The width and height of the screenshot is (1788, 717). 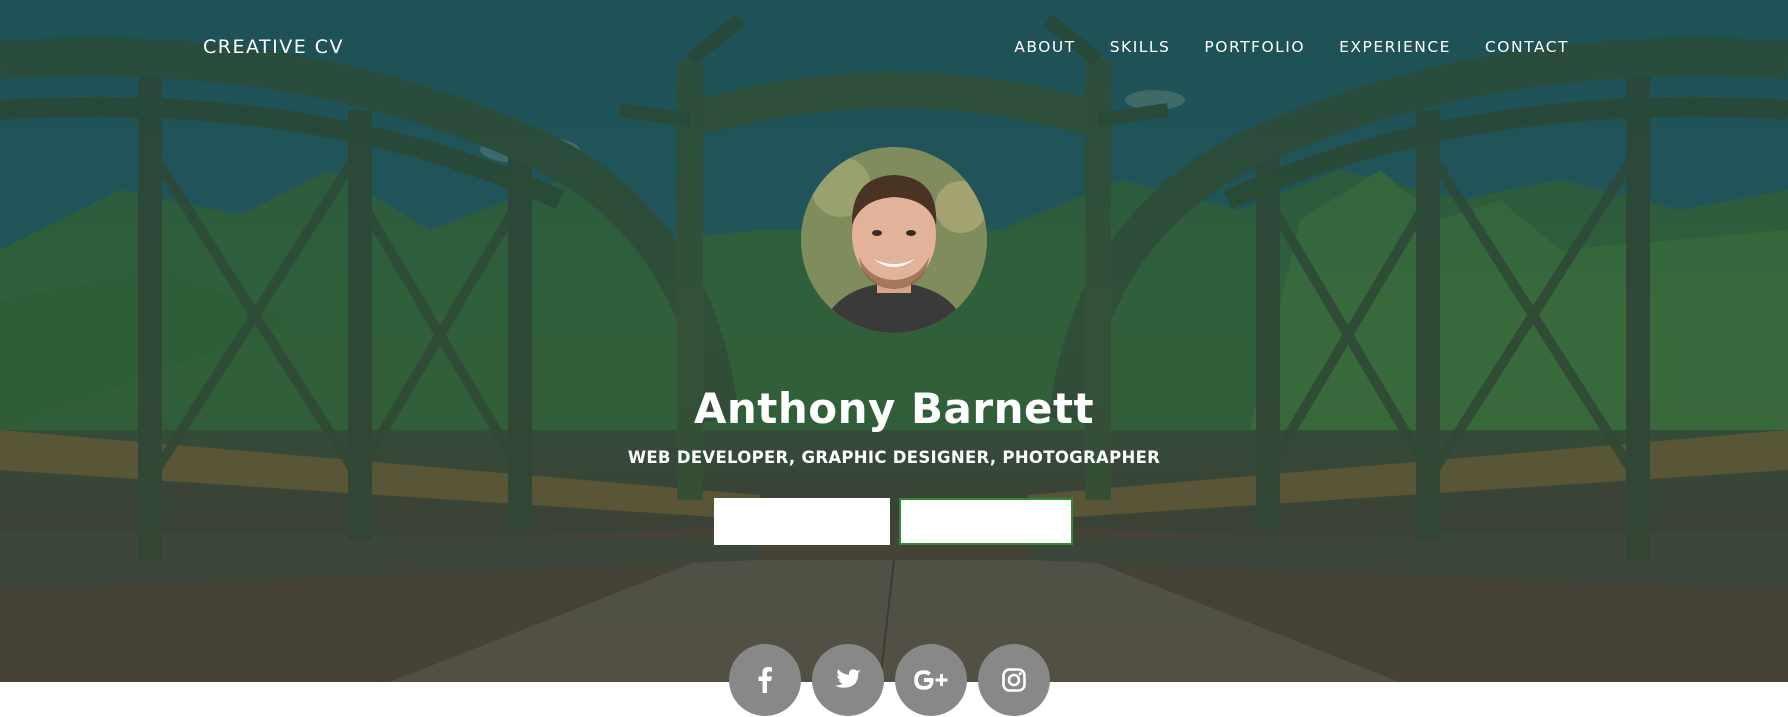 What do you see at coordinates (986, 521) in the screenshot?
I see `secondary-button` at bounding box center [986, 521].